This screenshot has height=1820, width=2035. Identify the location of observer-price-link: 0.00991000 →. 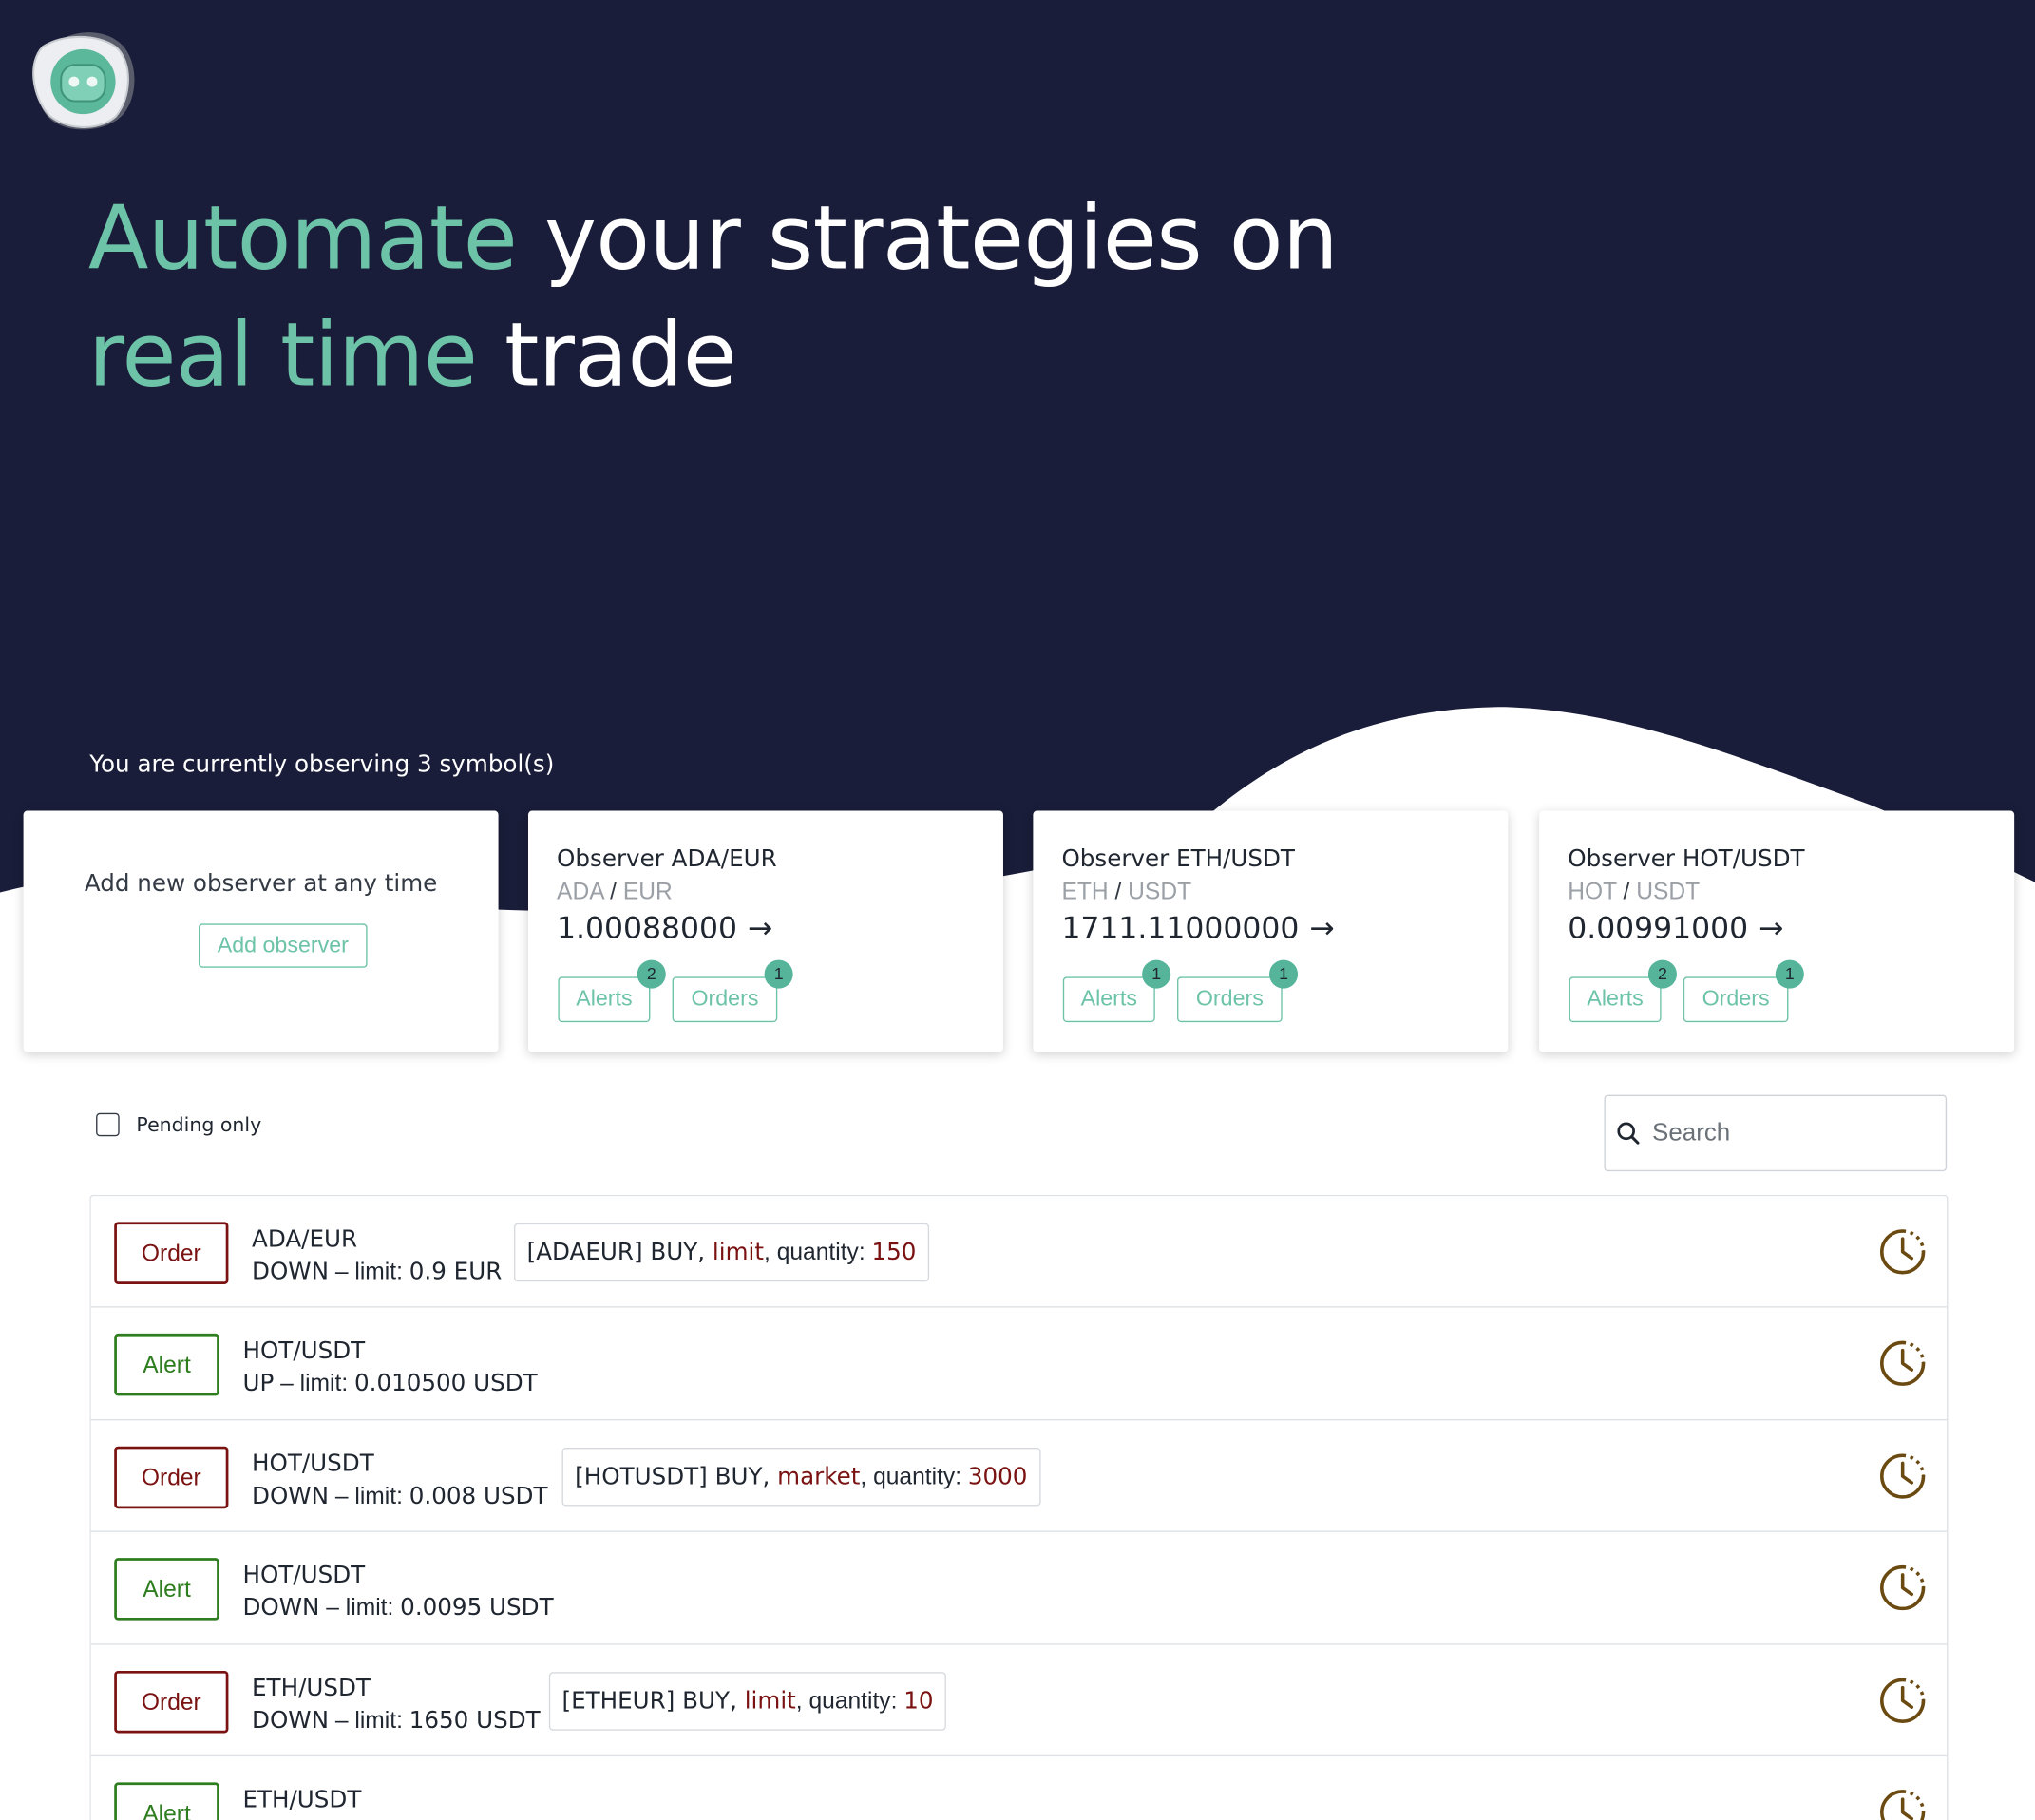
(1675, 929).